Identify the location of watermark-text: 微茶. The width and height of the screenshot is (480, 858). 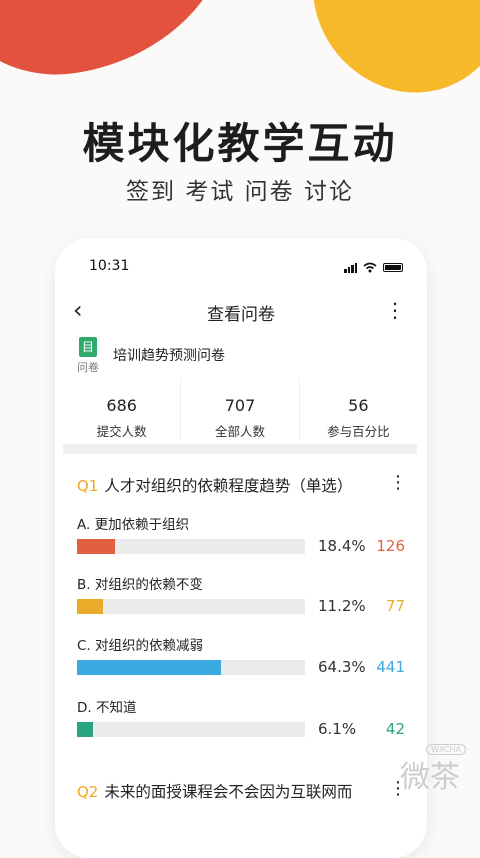
(430, 777).